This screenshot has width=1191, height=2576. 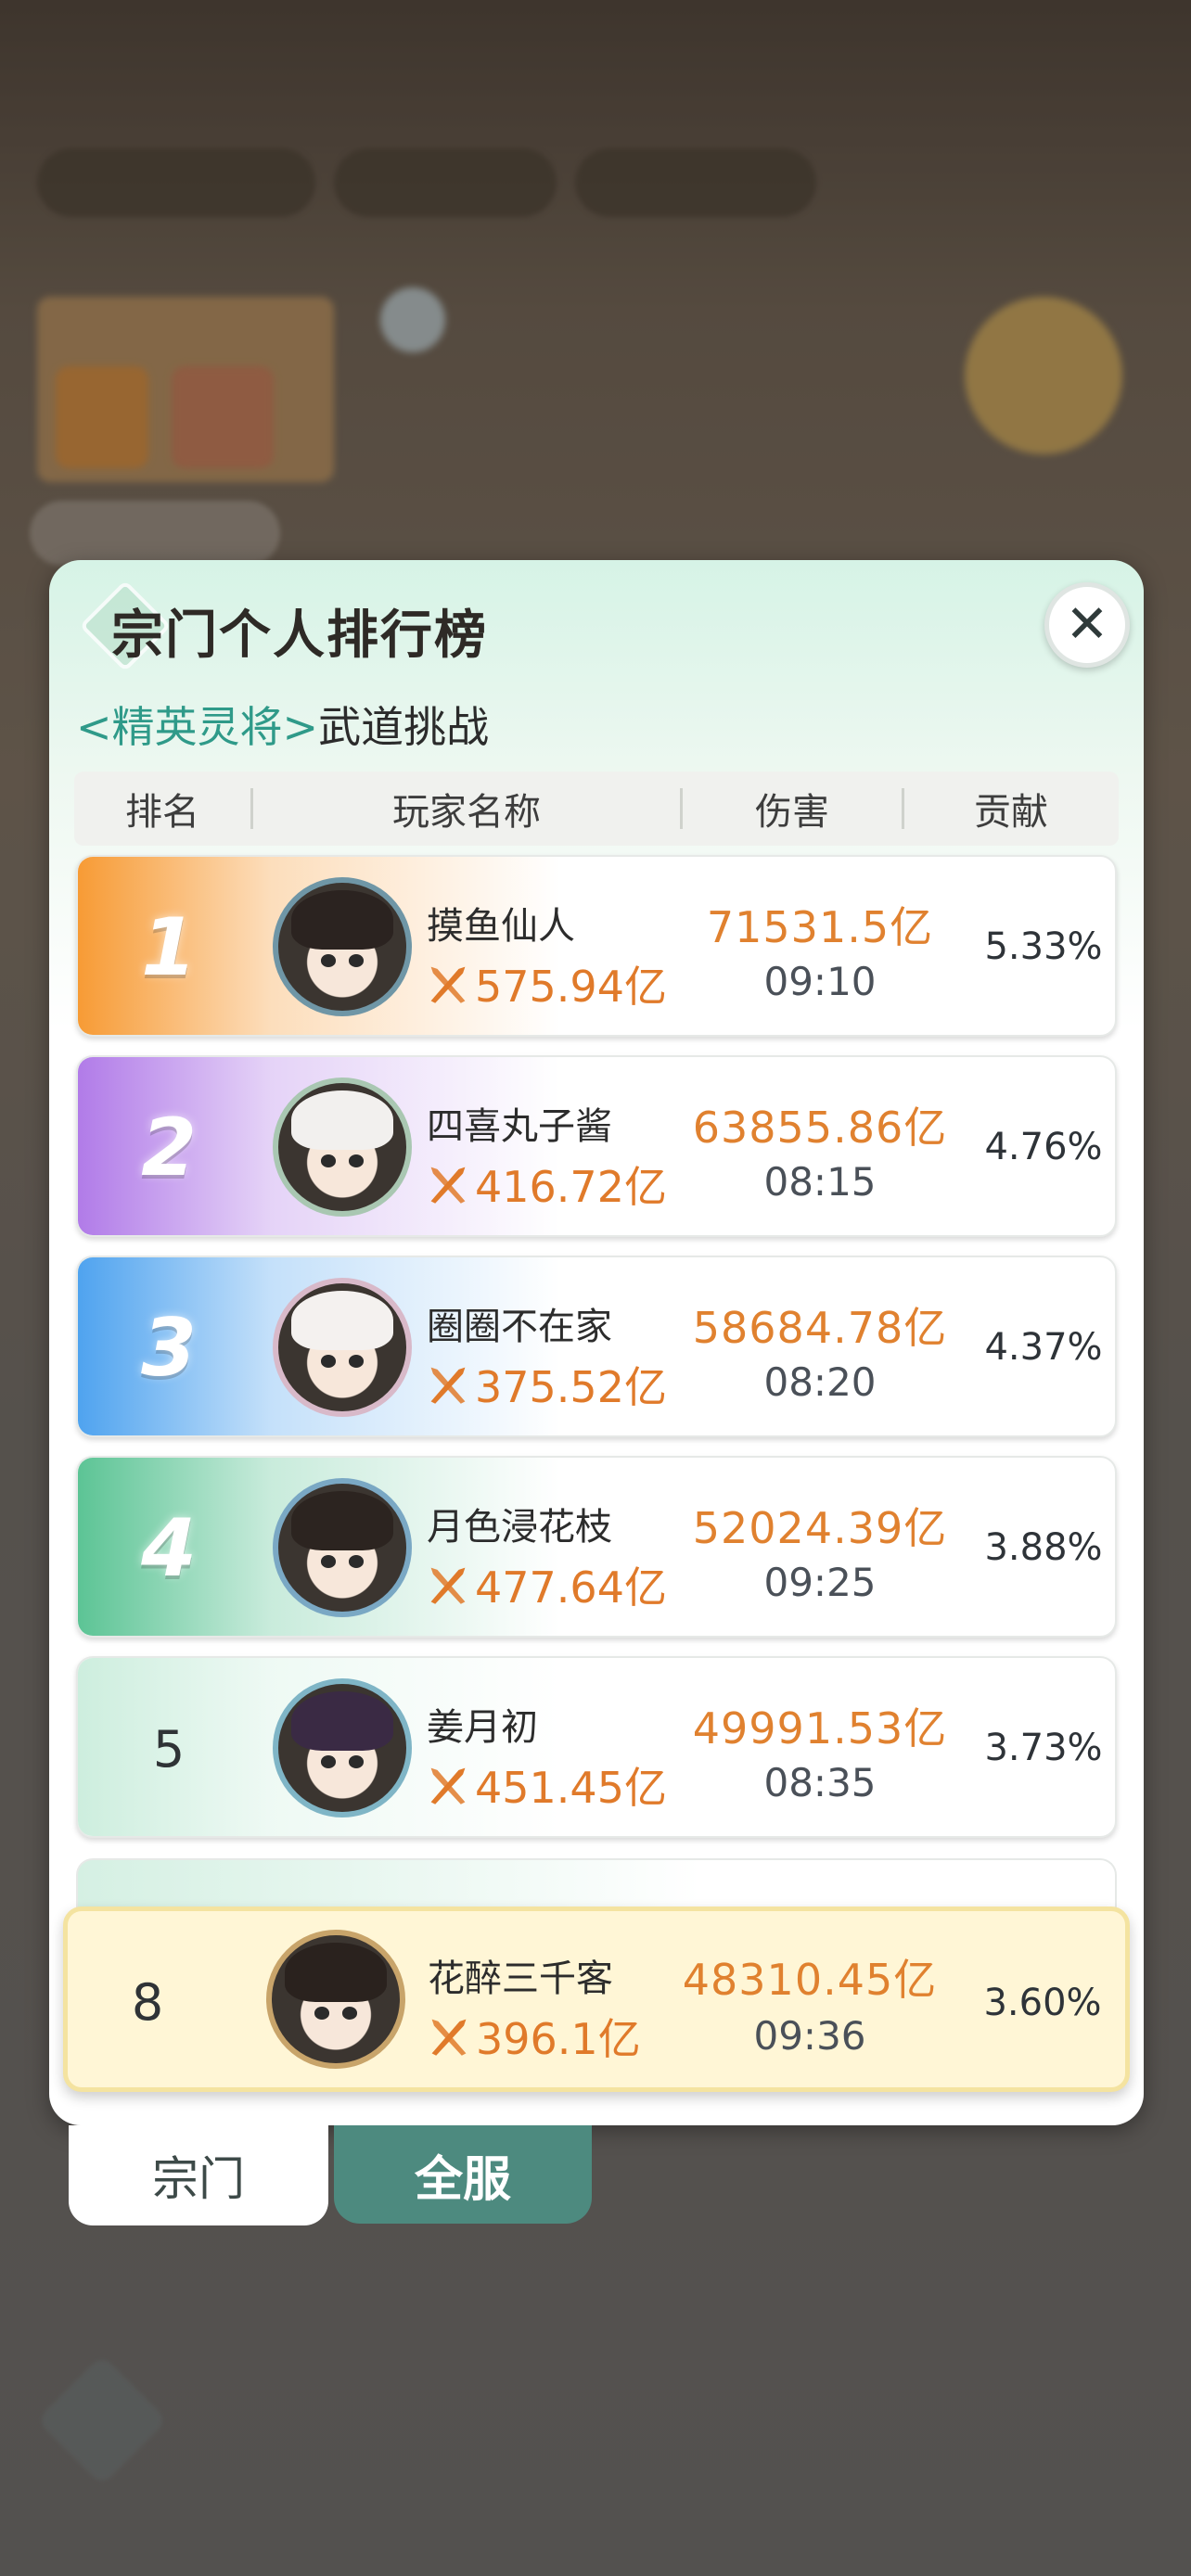 I want to click on rank-number: 5, so click(x=169, y=1749).